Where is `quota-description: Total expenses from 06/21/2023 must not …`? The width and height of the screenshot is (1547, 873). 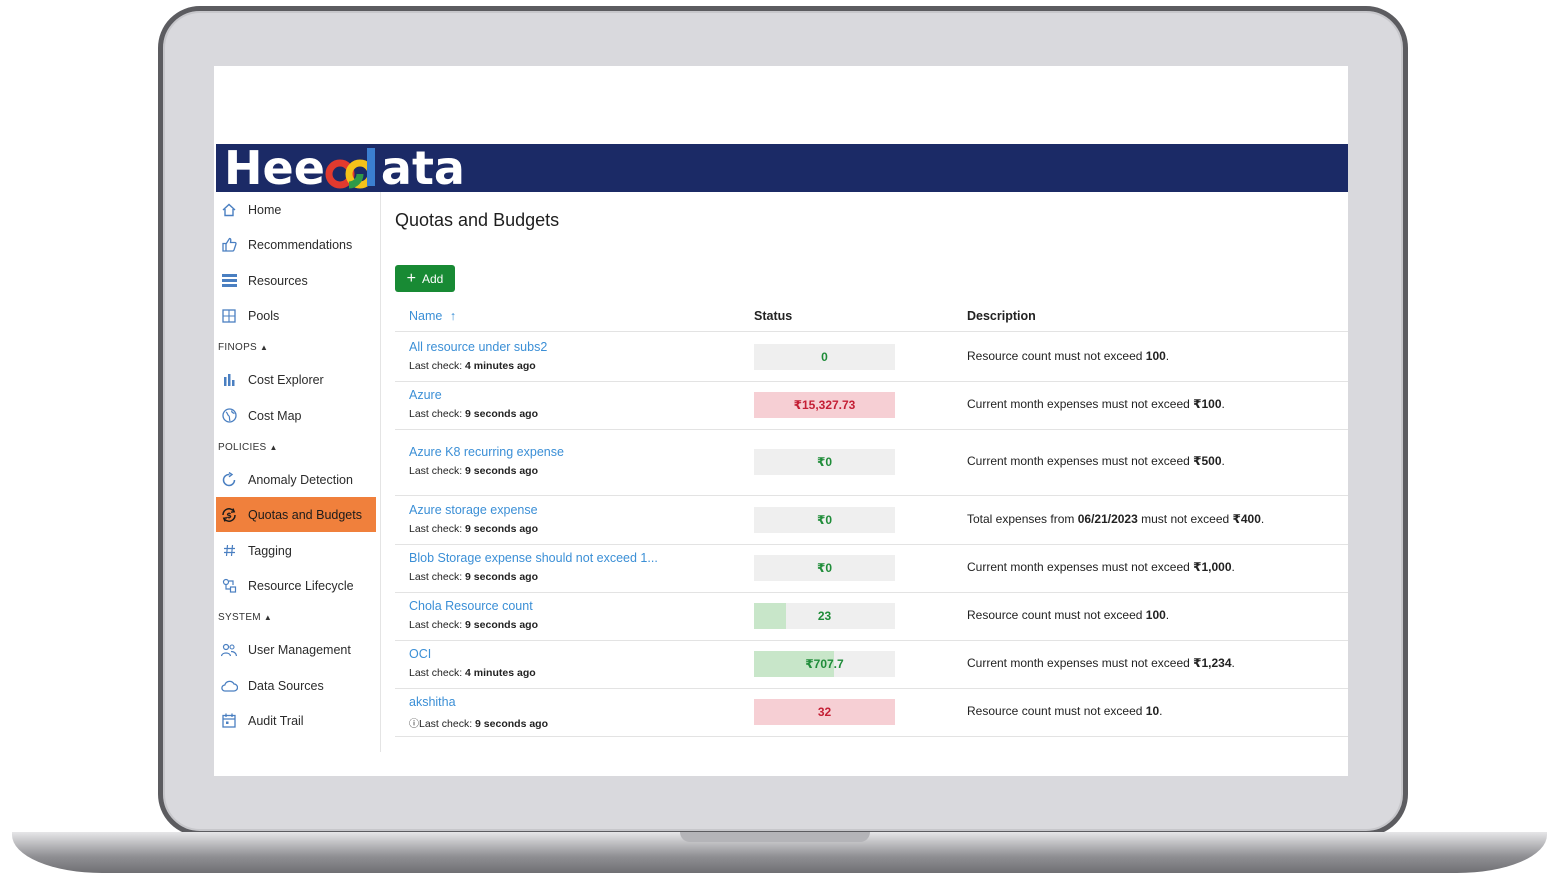
quota-description: Total expenses from 06/21/2023 must not … is located at coordinates (1115, 519).